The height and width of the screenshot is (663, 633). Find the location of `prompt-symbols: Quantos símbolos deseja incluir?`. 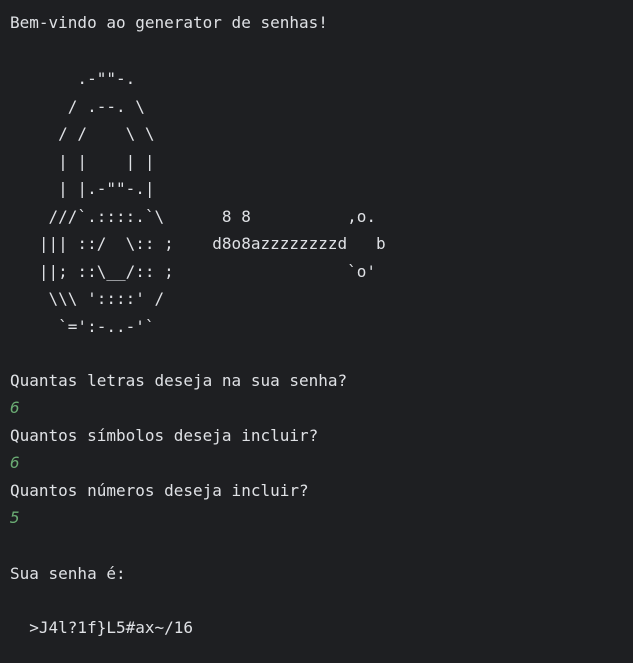

prompt-symbols: Quantos símbolos deseja incluir? is located at coordinates (164, 435).